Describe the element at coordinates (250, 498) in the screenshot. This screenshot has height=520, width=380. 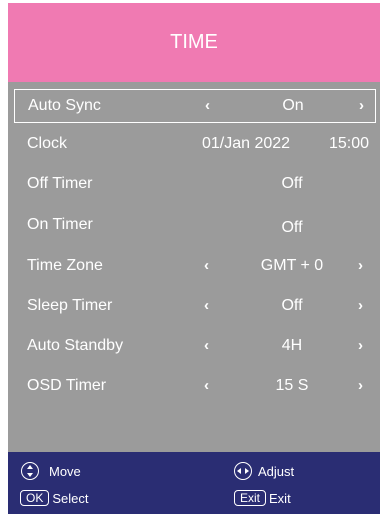
I see `exit-key-badge: Exit` at that location.